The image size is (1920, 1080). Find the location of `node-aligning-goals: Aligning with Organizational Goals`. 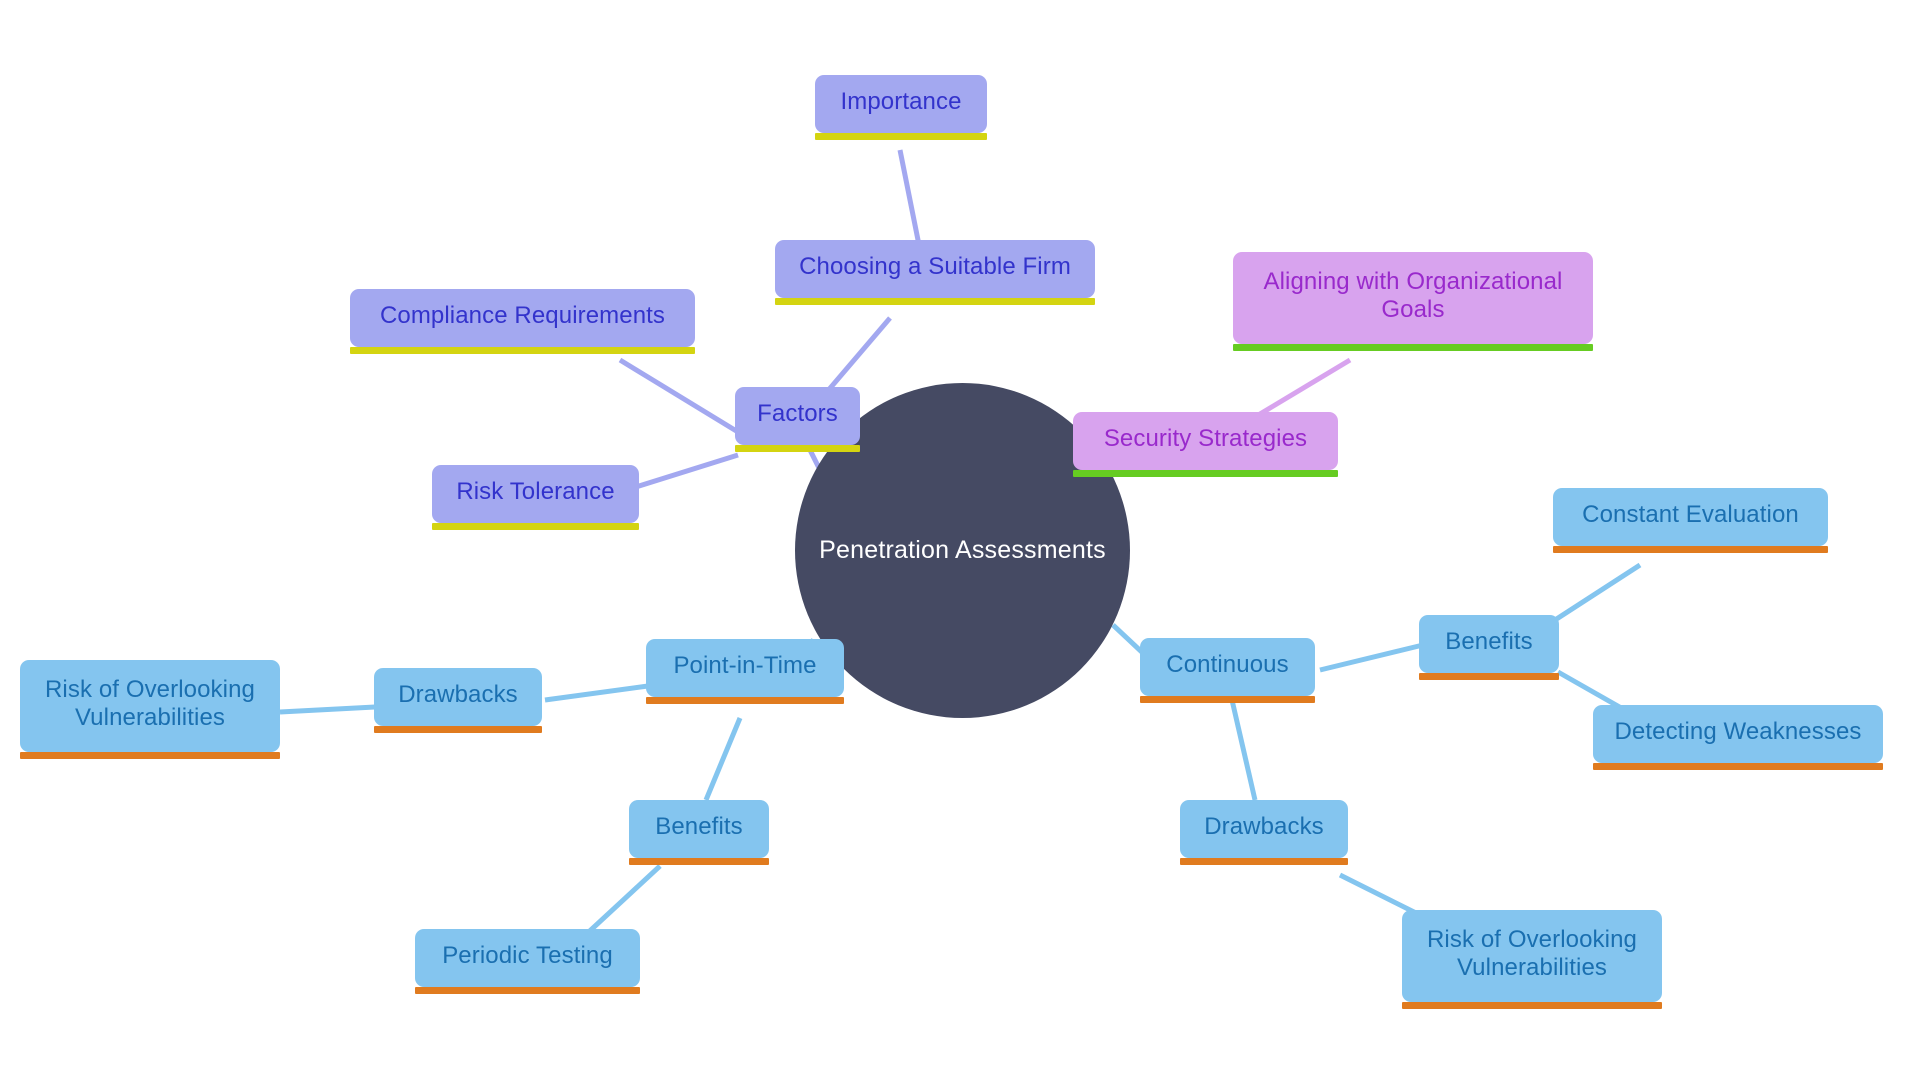

node-aligning-goals: Aligning with Organizational Goals is located at coordinates (1413, 301).